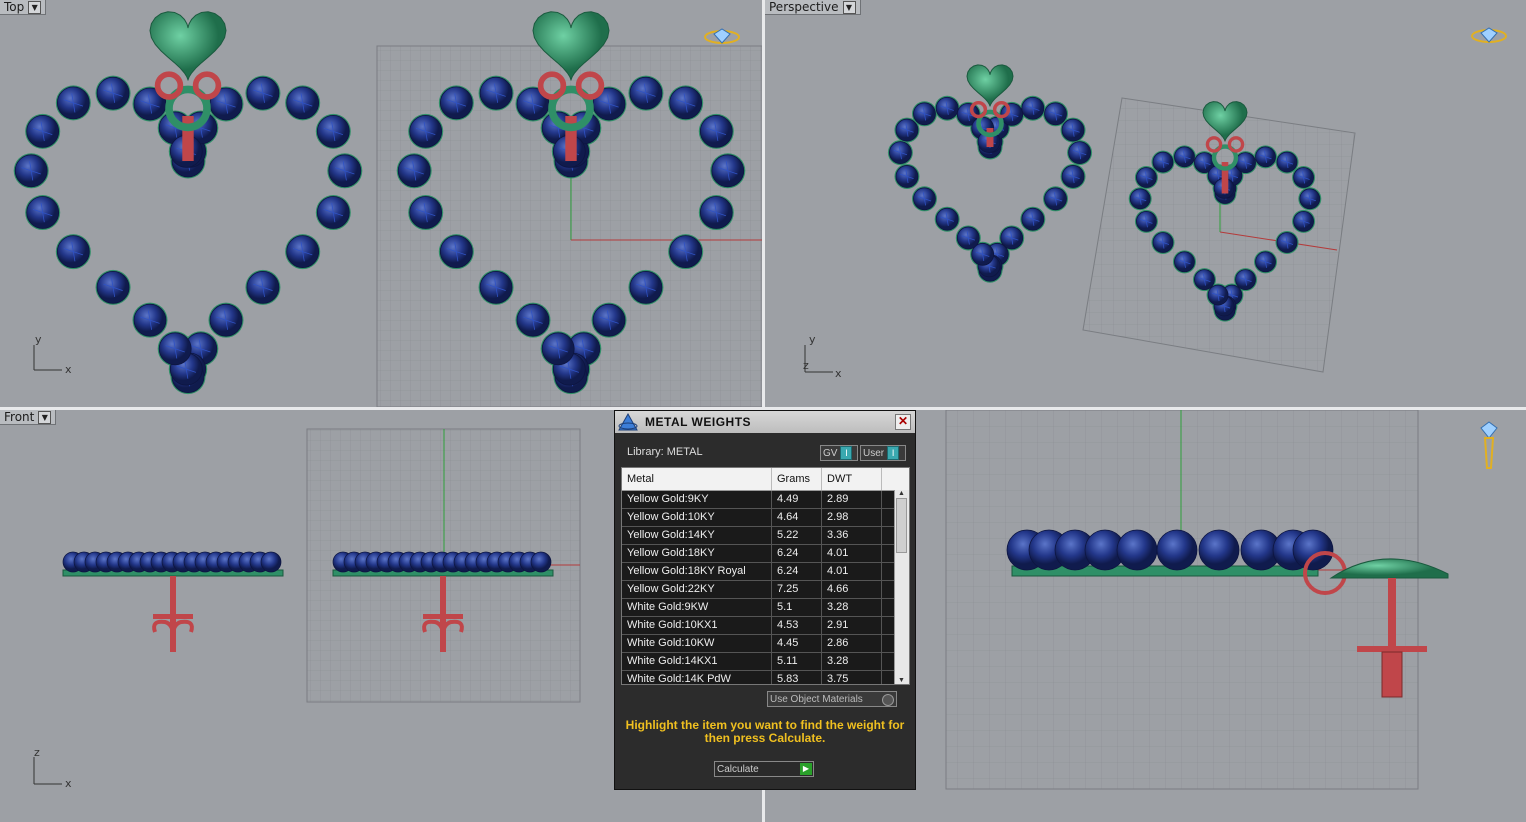 This screenshot has height=822, width=1526. What do you see at coordinates (901, 525) in the screenshot?
I see `scroll-thumb` at bounding box center [901, 525].